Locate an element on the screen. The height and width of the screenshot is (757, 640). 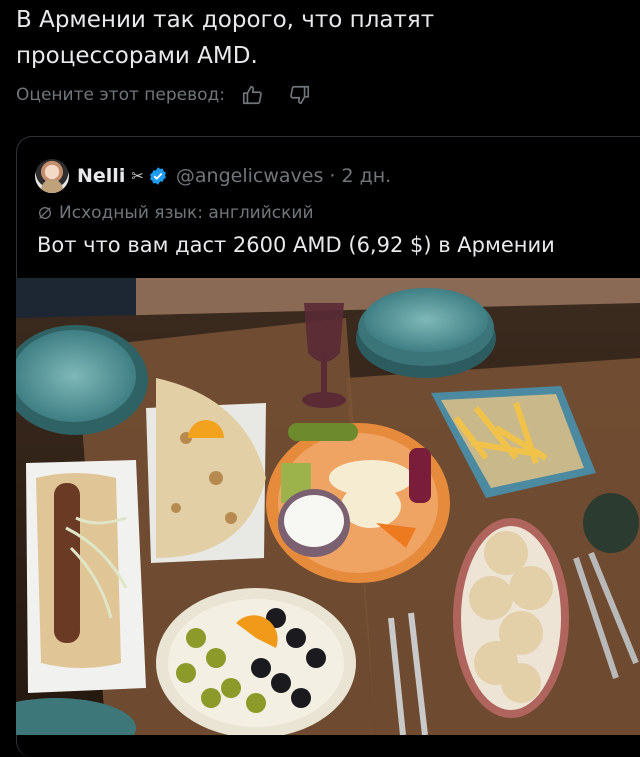
verified-badge-icon is located at coordinates (157, 176).